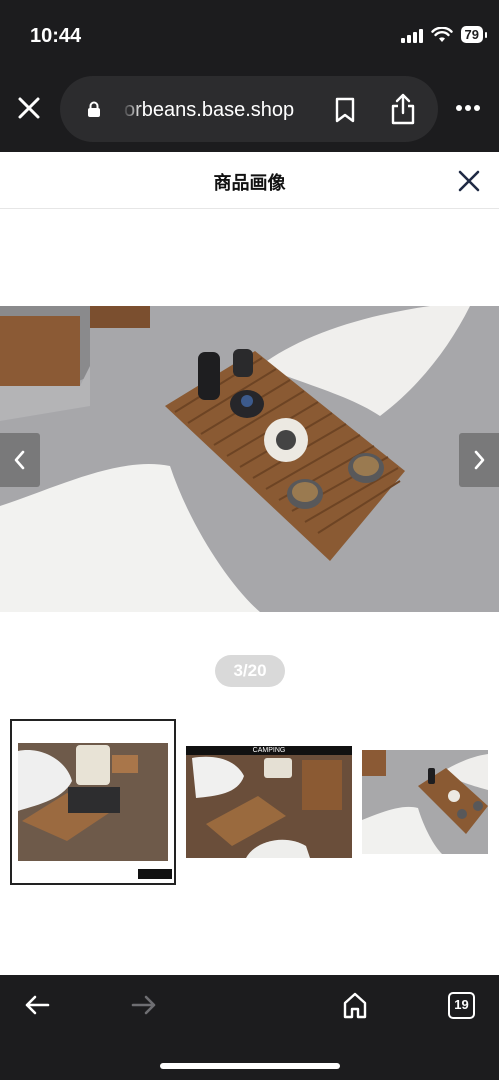 The height and width of the screenshot is (1080, 499). I want to click on prev-image-button, so click(20, 460).